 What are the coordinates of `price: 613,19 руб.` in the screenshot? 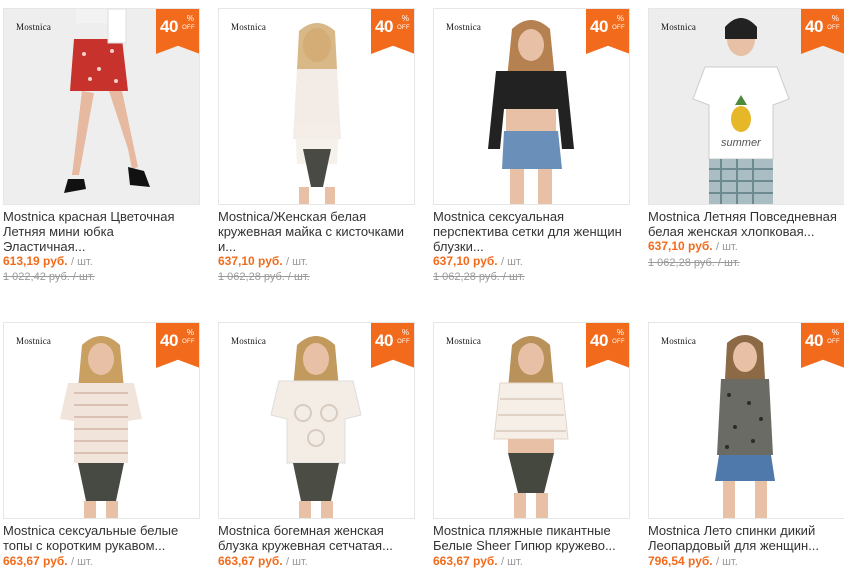 It's located at (35, 261).